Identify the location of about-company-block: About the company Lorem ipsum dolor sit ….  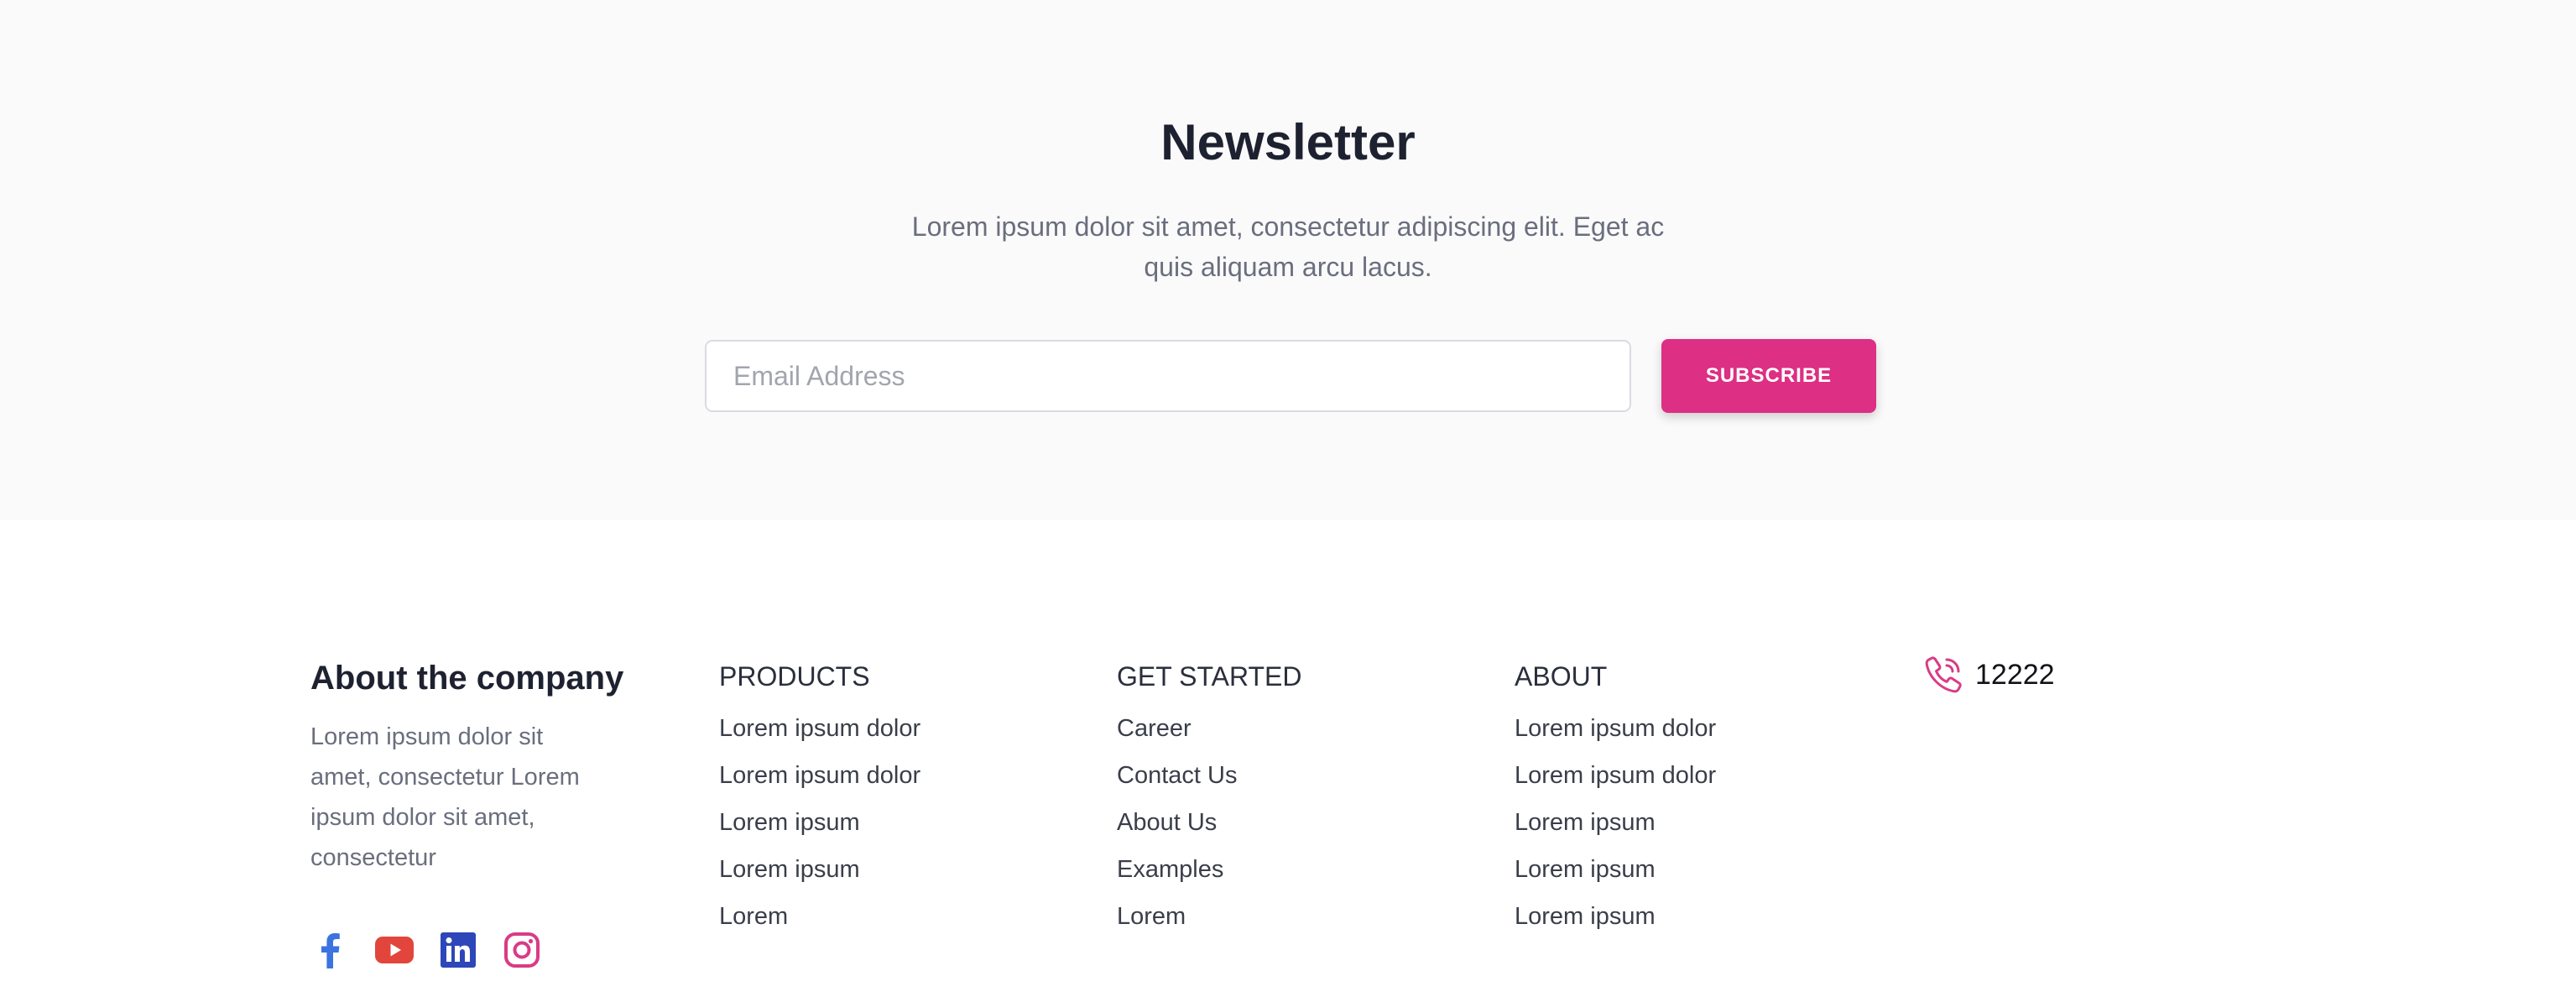
(469, 766).